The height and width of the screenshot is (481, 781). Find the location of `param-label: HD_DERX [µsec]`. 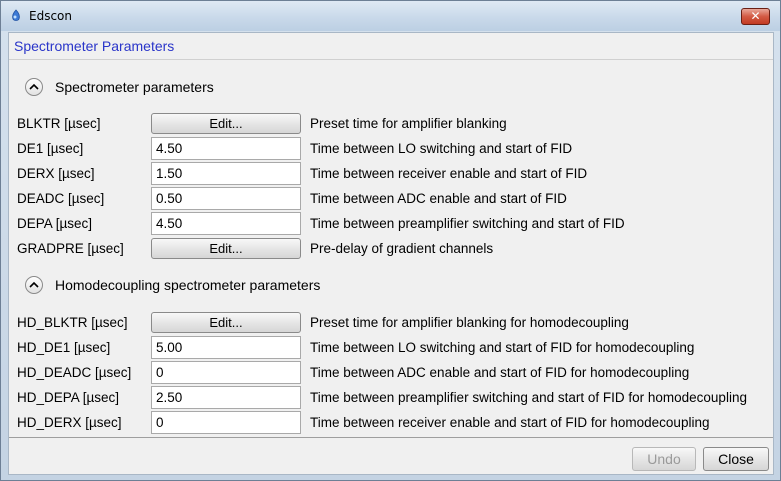

param-label: HD_DERX [µsec] is located at coordinates (69, 422).